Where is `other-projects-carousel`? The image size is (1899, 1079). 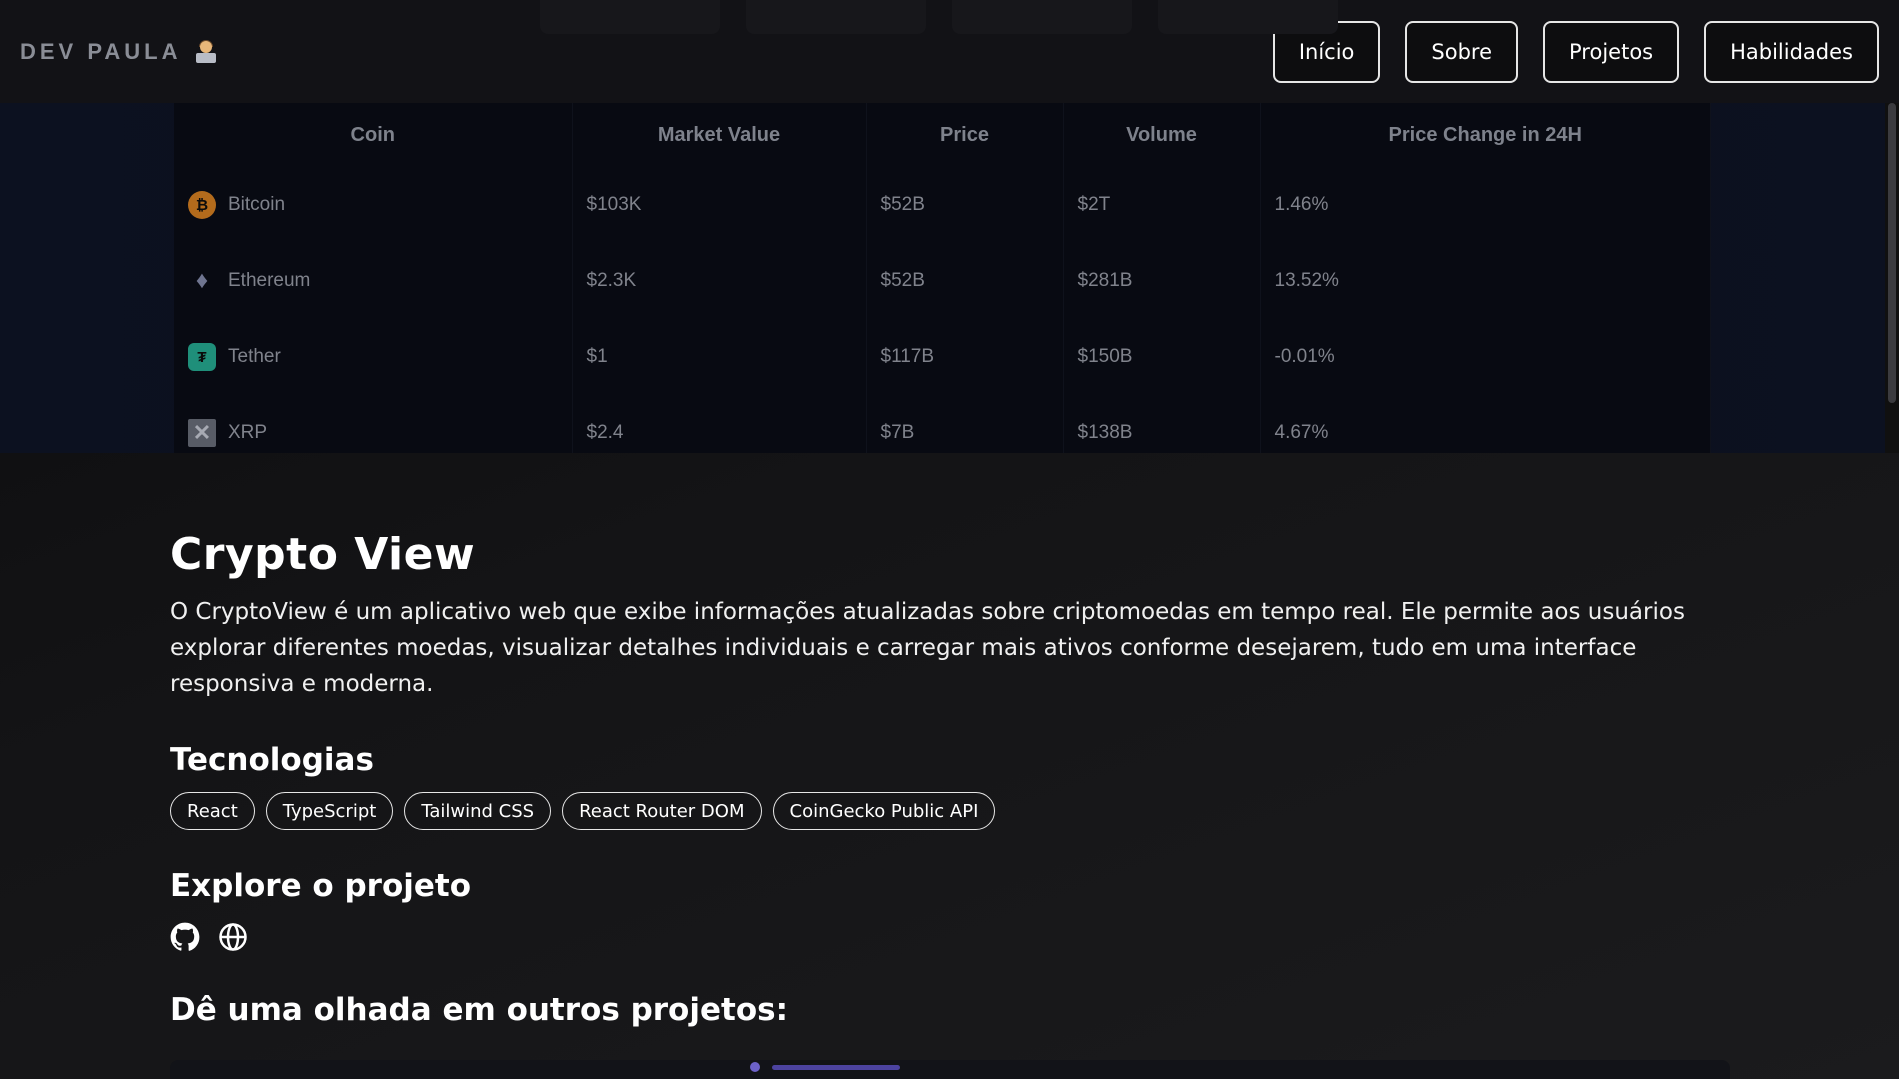 other-projects-carousel is located at coordinates (950, 1069).